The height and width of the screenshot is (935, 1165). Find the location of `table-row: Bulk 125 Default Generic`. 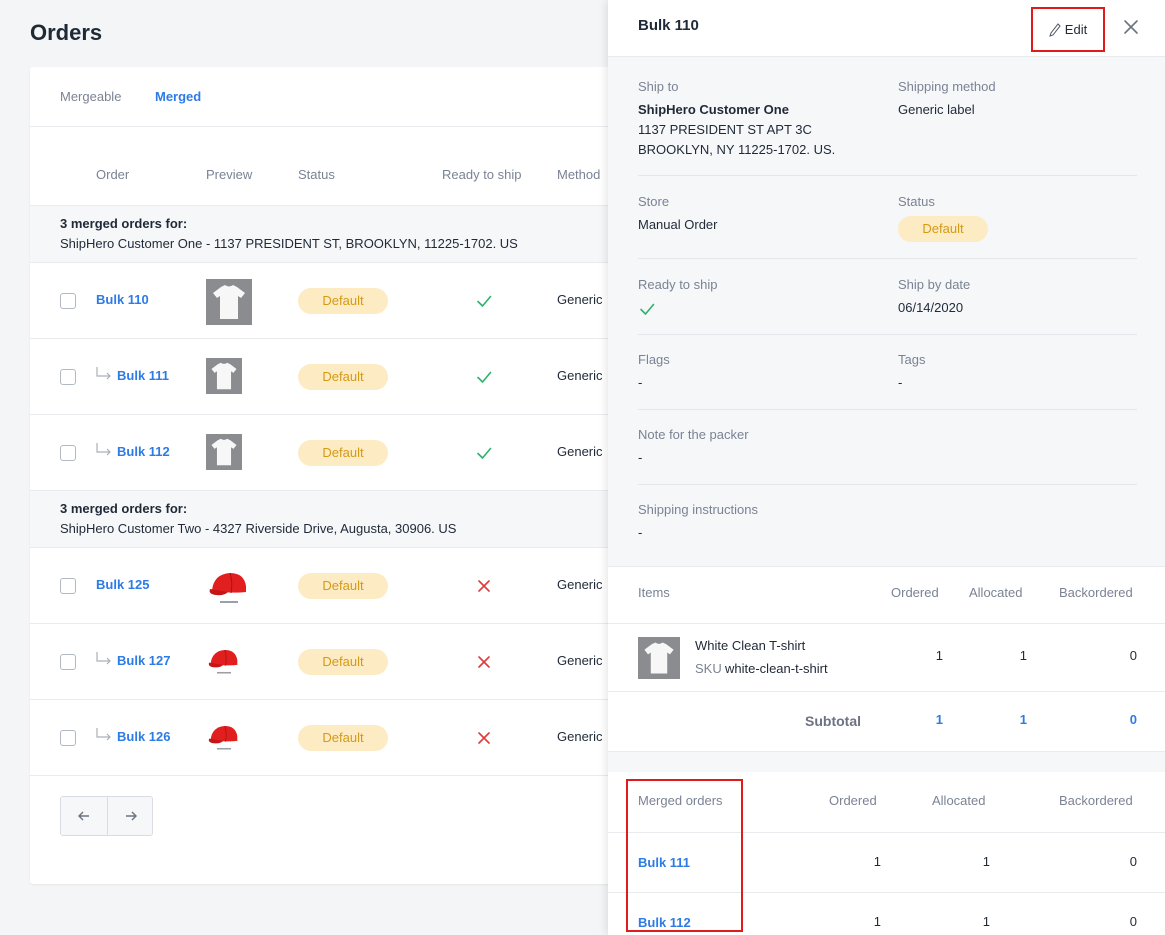

table-row: Bulk 125 Default Generic is located at coordinates (330, 586).